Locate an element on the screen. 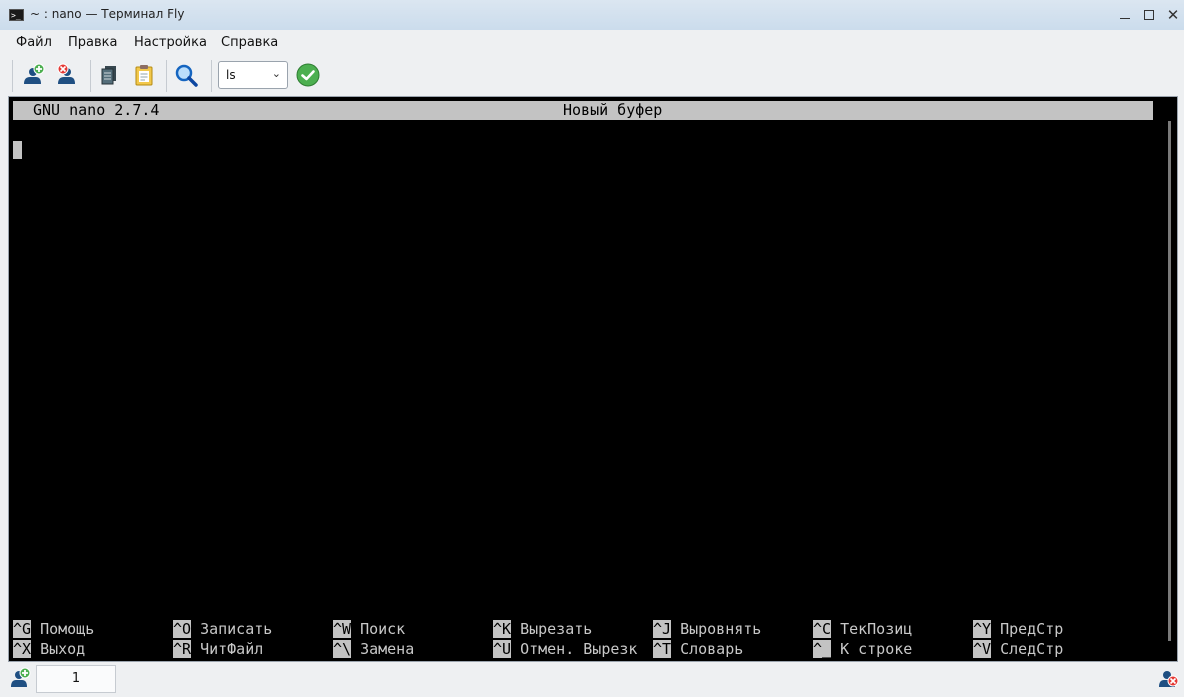  shortcut-uncut: ^U Отмен. Вырезк is located at coordinates (565, 649).